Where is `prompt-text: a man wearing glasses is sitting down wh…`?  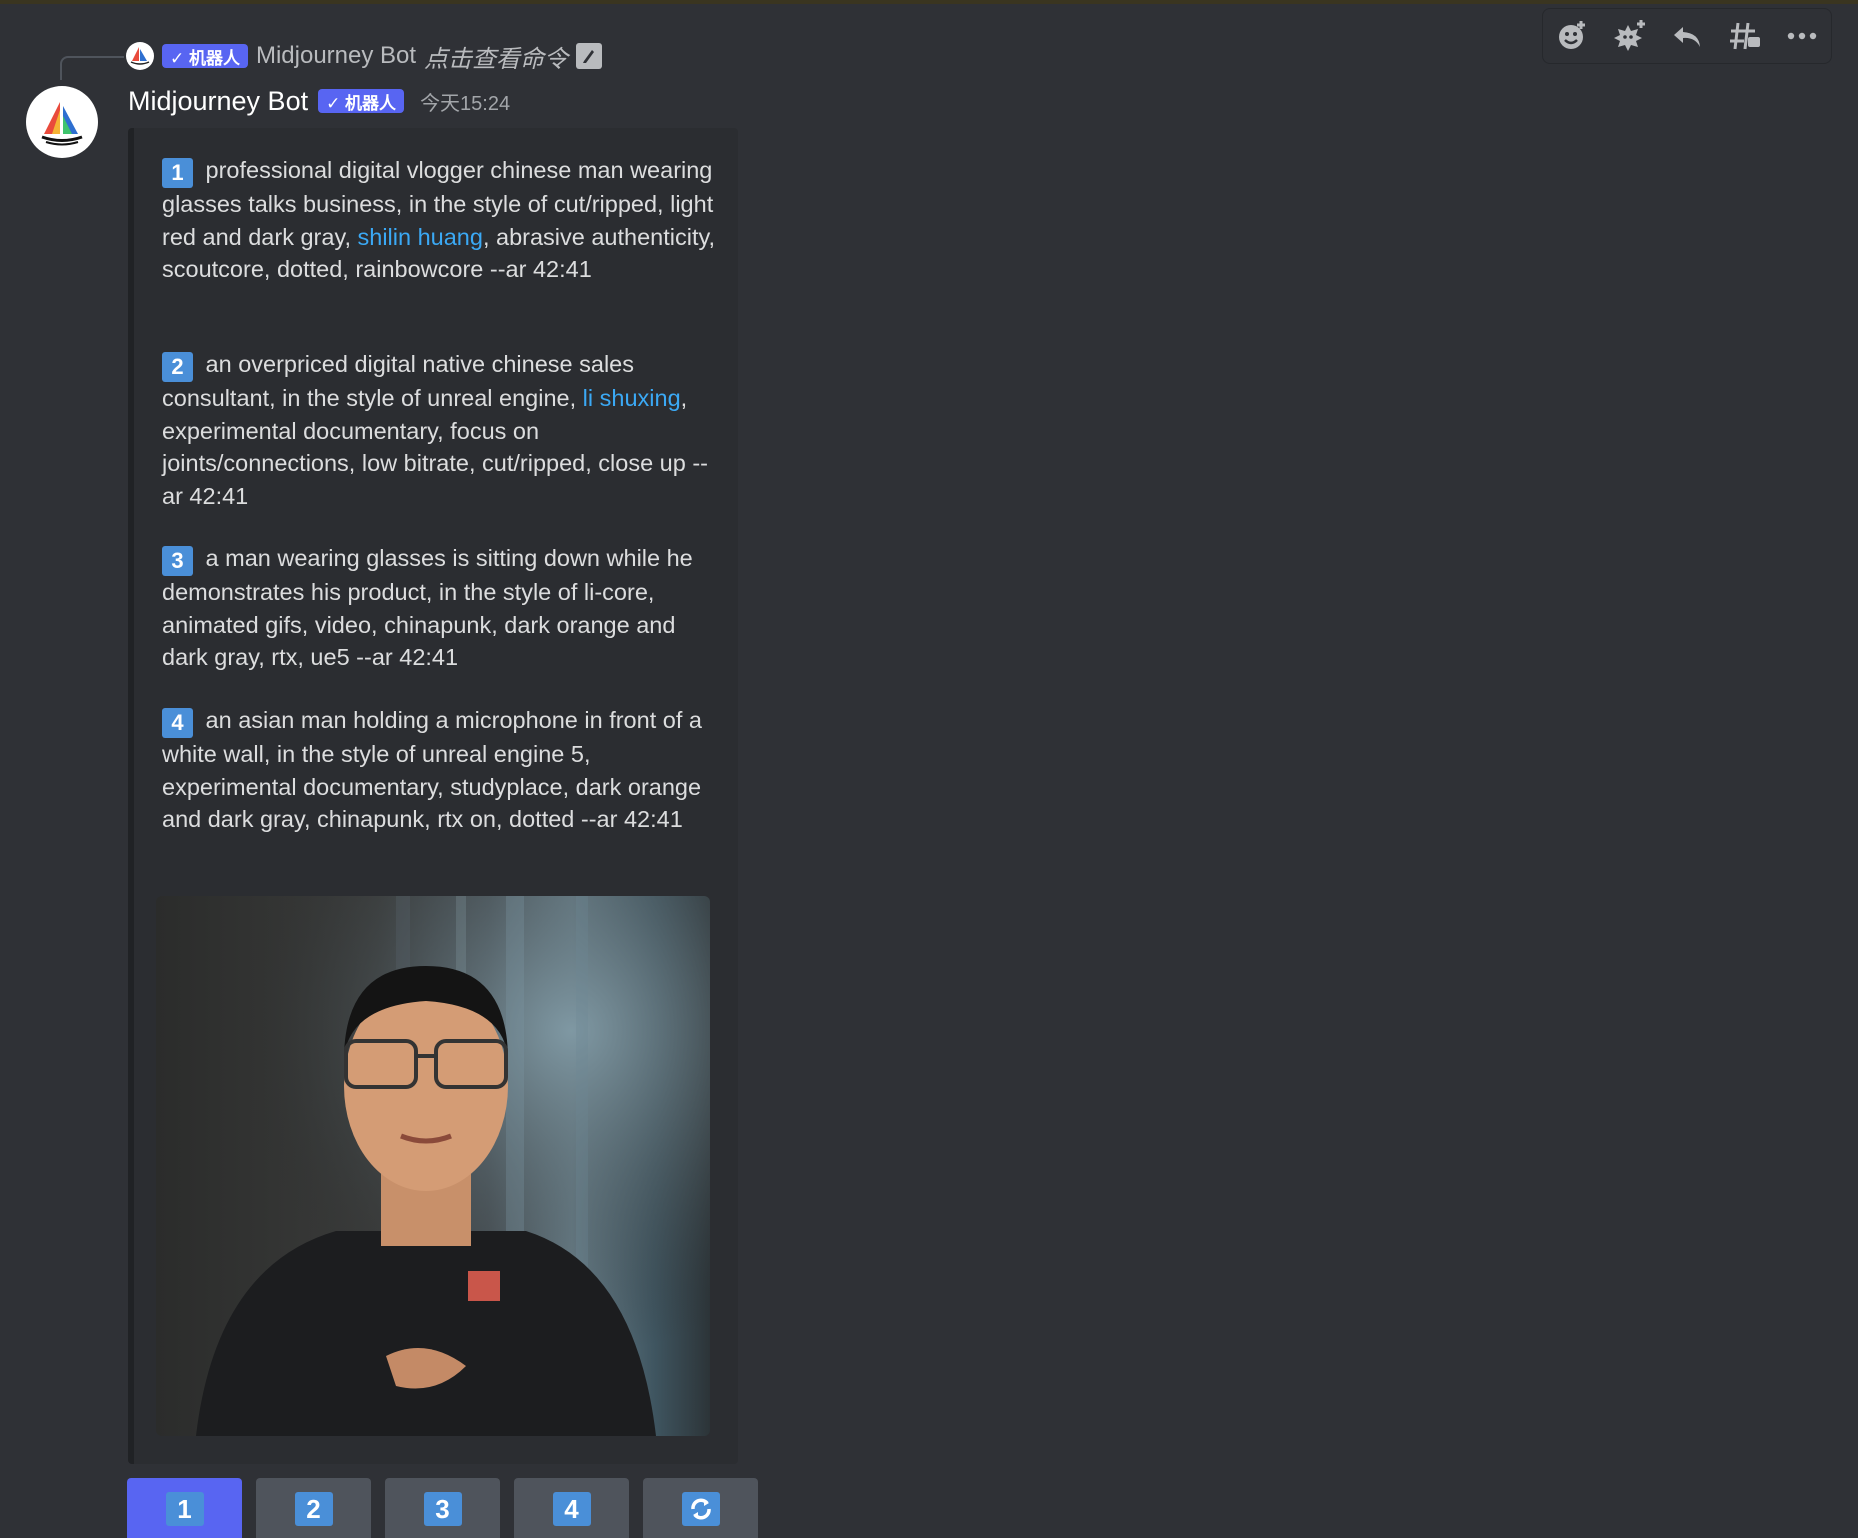
prompt-text: a man wearing glasses is sitting down wh… is located at coordinates (427, 607).